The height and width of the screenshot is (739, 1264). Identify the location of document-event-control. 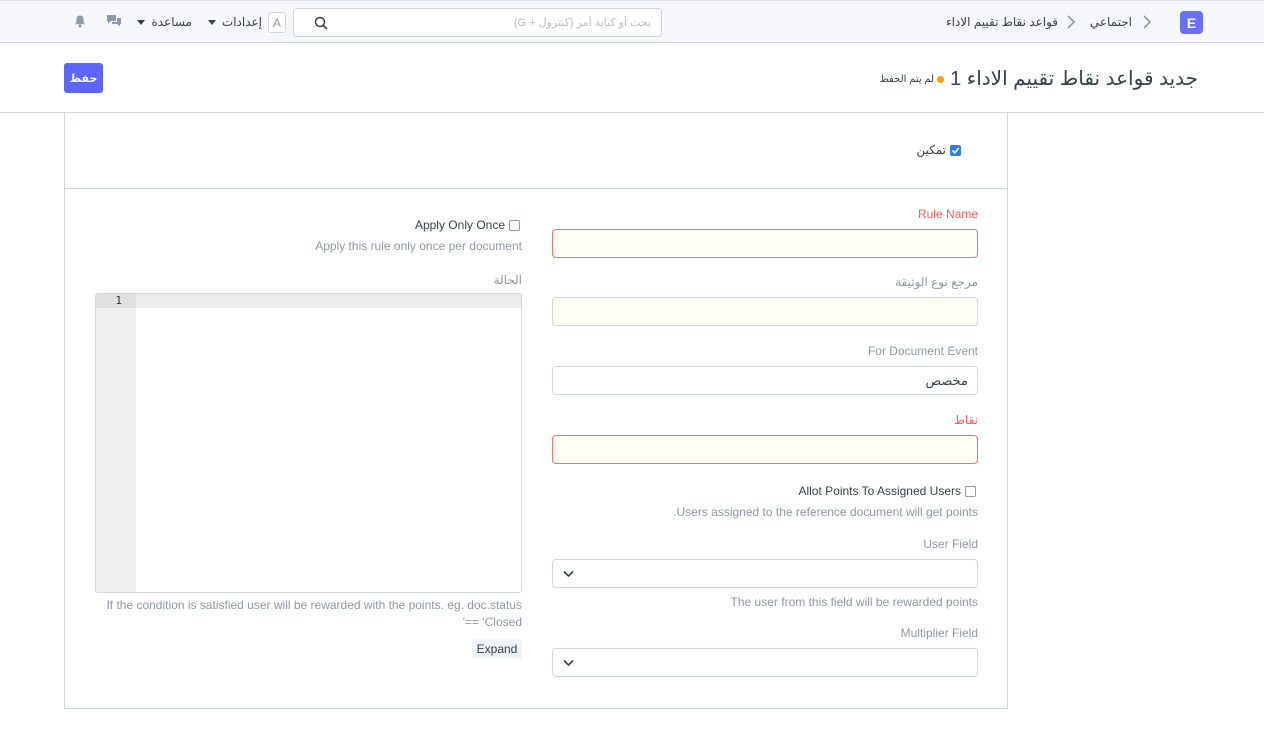
(765, 380).